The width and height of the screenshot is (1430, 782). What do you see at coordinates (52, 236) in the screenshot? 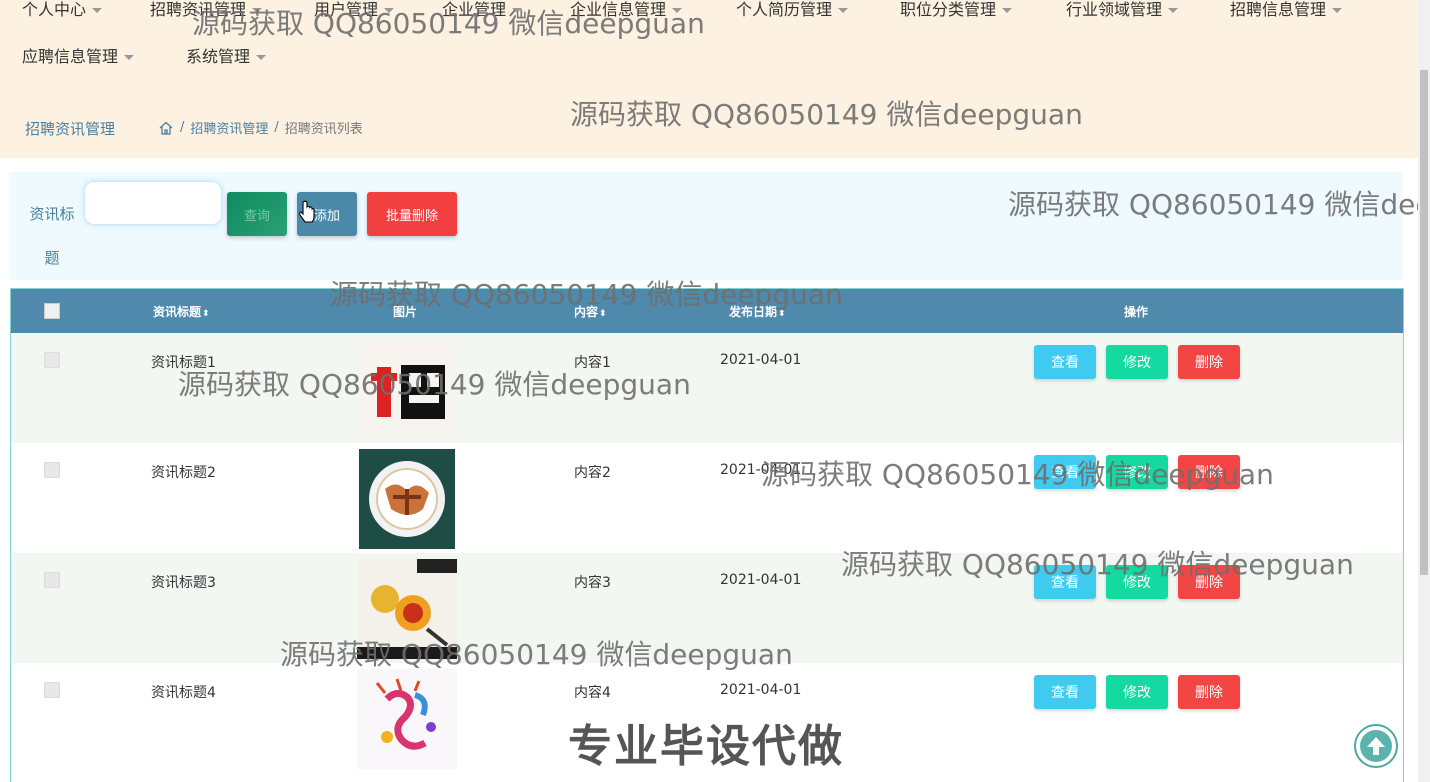
I see `search-label: 资讯标题` at bounding box center [52, 236].